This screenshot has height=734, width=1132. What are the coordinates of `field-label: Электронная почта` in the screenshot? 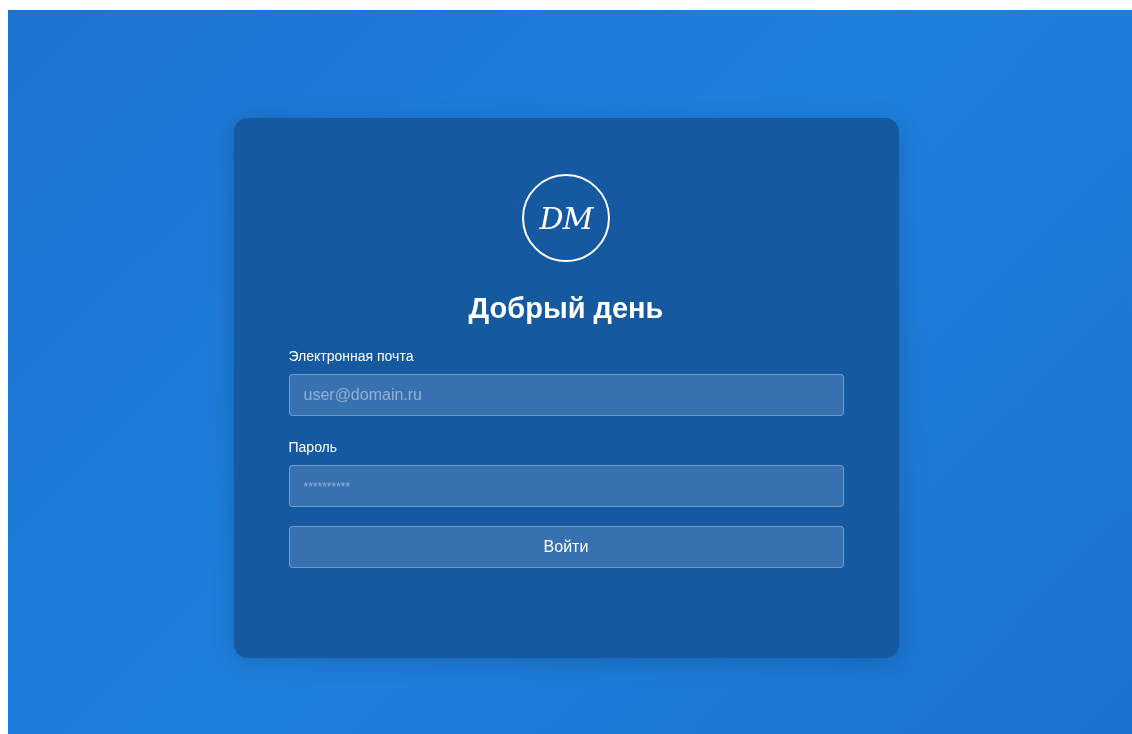 It's located at (351, 356).